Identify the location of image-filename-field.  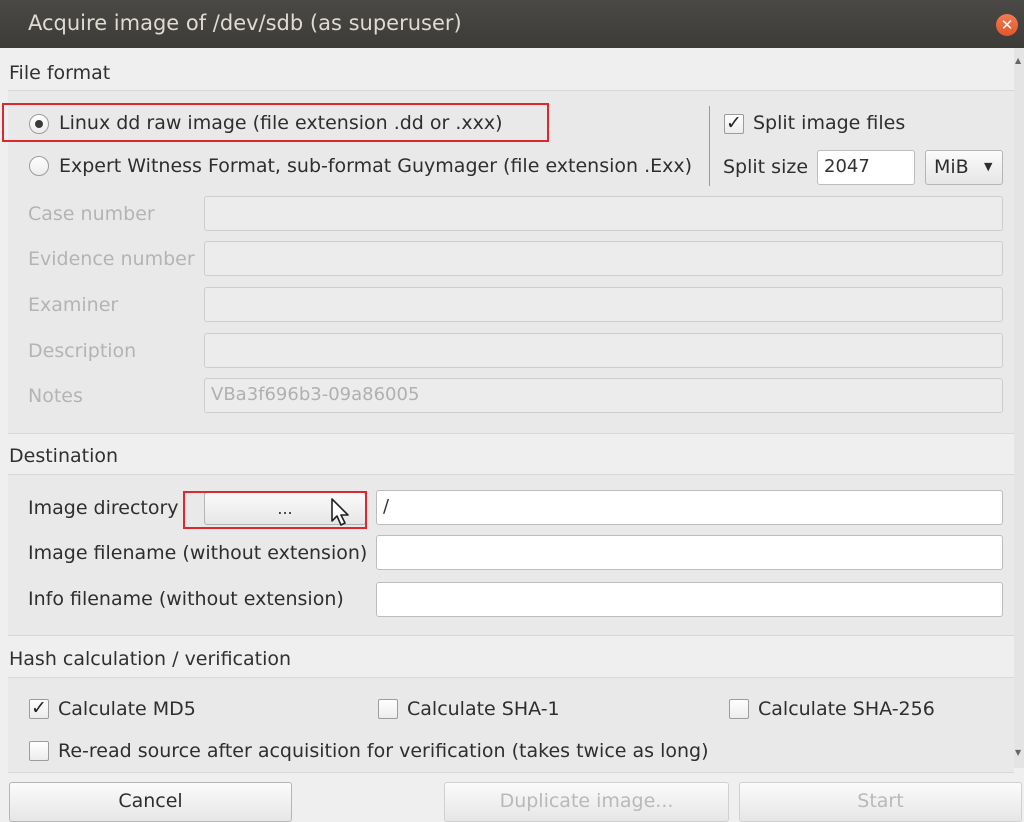
(689, 552).